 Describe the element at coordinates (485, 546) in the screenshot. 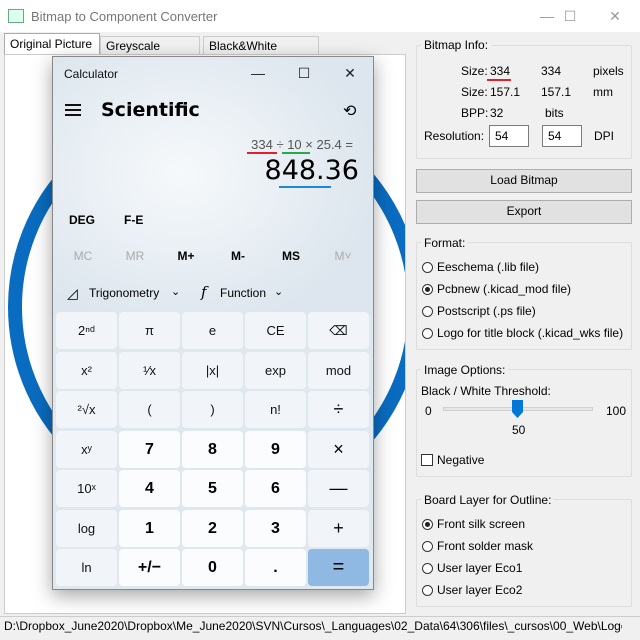

I see `layer-option-label: Front solder mask` at that location.